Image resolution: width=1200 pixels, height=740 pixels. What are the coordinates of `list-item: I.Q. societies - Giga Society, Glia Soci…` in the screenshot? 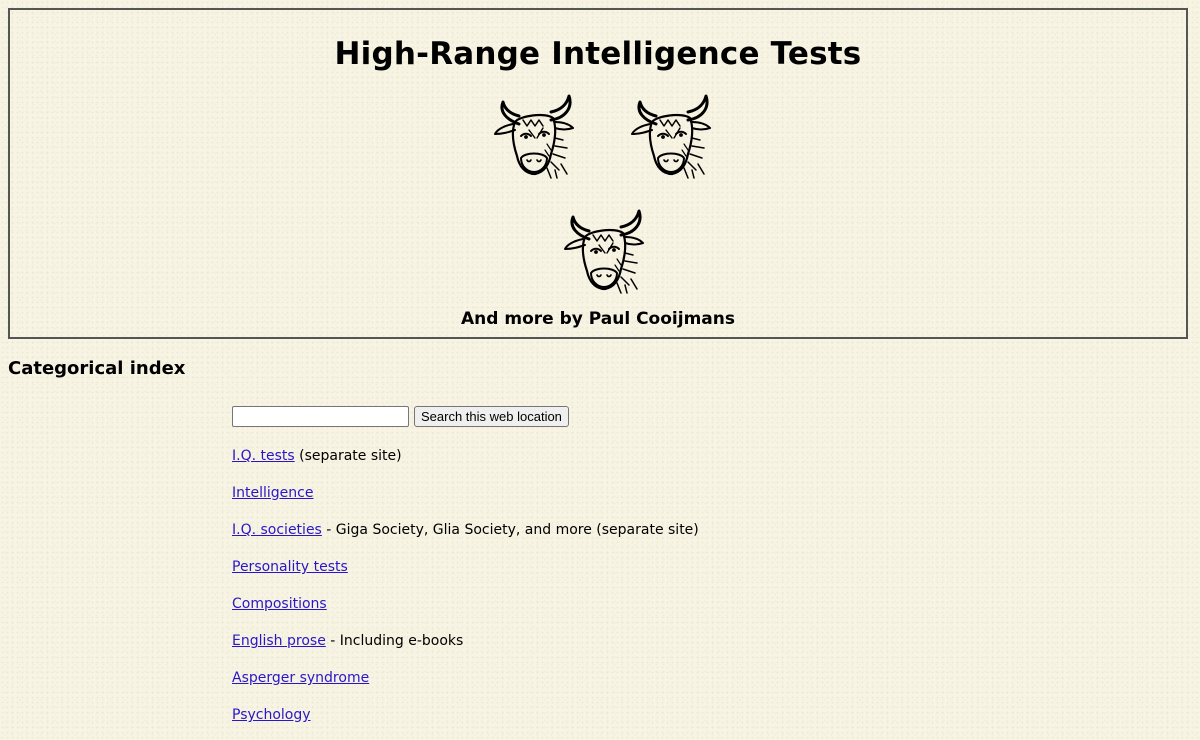 It's located at (465, 538).